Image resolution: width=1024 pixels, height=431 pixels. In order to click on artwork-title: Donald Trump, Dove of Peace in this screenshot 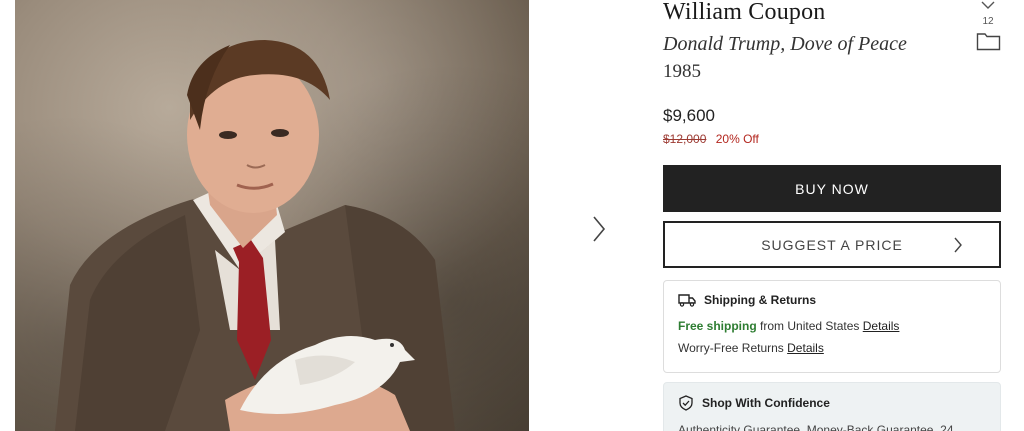, I will do `click(785, 44)`.